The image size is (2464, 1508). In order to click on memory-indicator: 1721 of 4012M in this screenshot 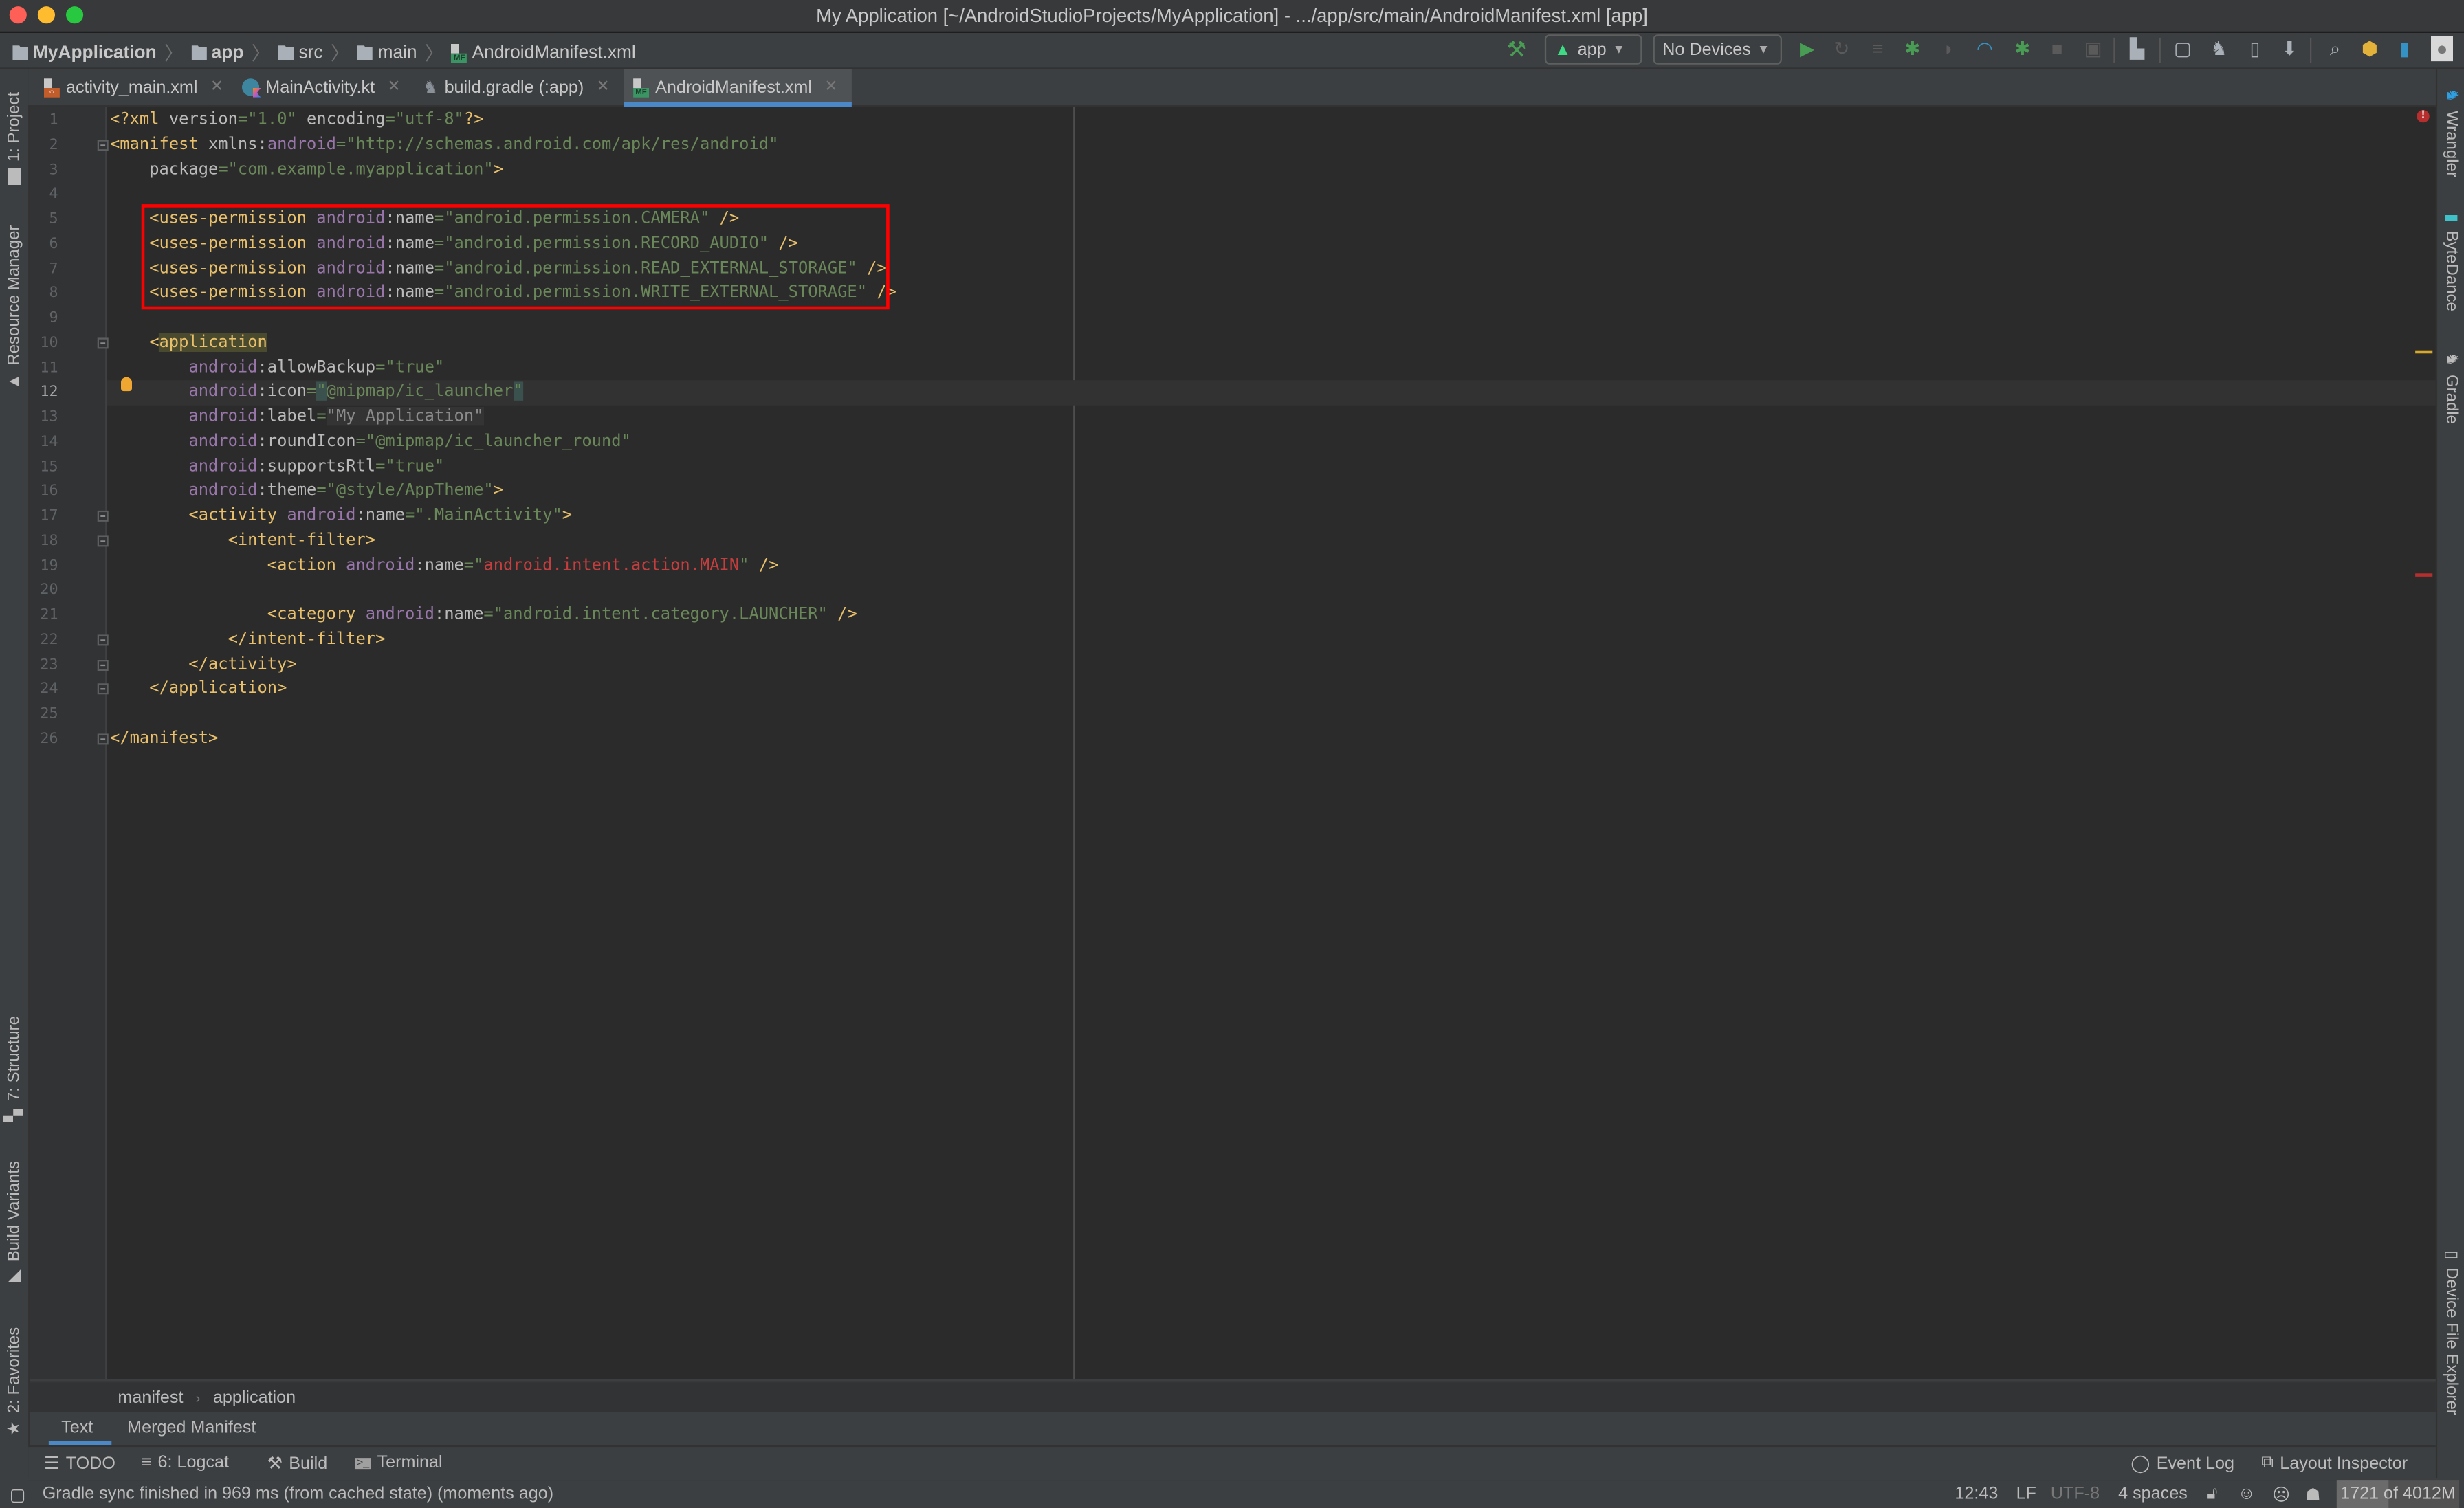, I will do `click(2398, 1494)`.